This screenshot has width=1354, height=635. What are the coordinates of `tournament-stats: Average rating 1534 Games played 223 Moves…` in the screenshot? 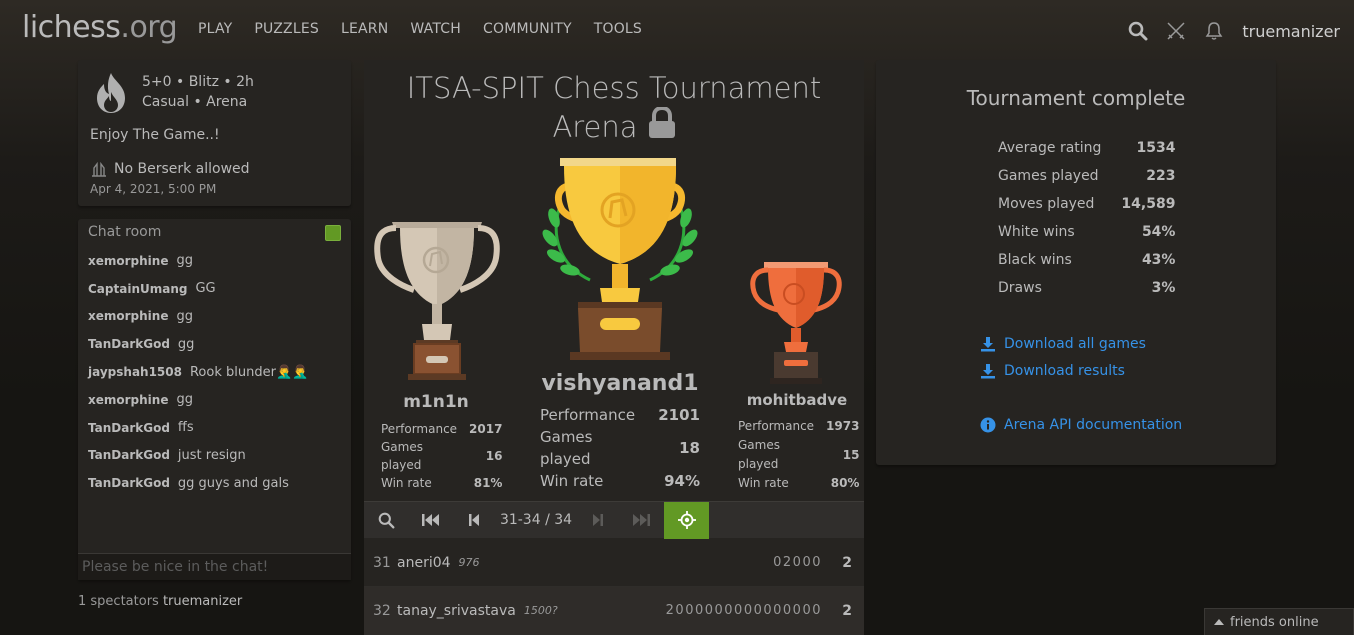 It's located at (1087, 218).